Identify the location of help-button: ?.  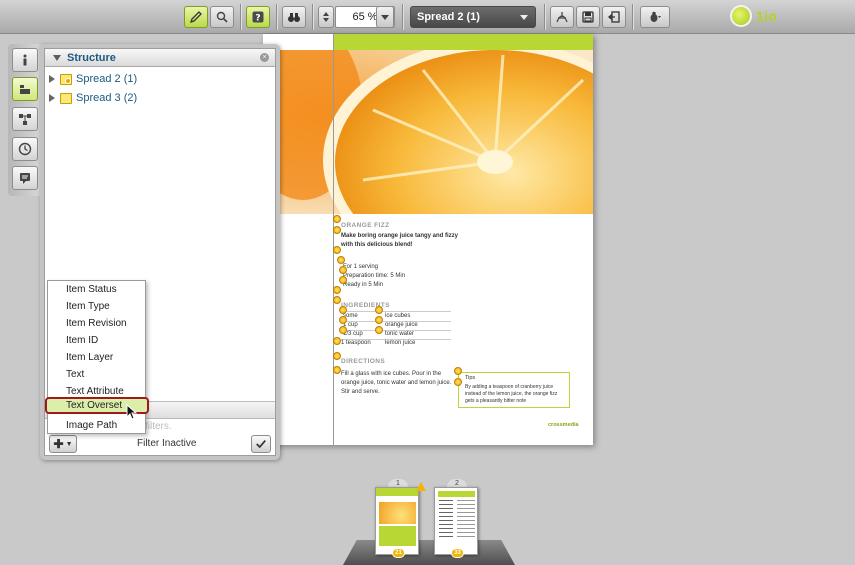
(258, 17).